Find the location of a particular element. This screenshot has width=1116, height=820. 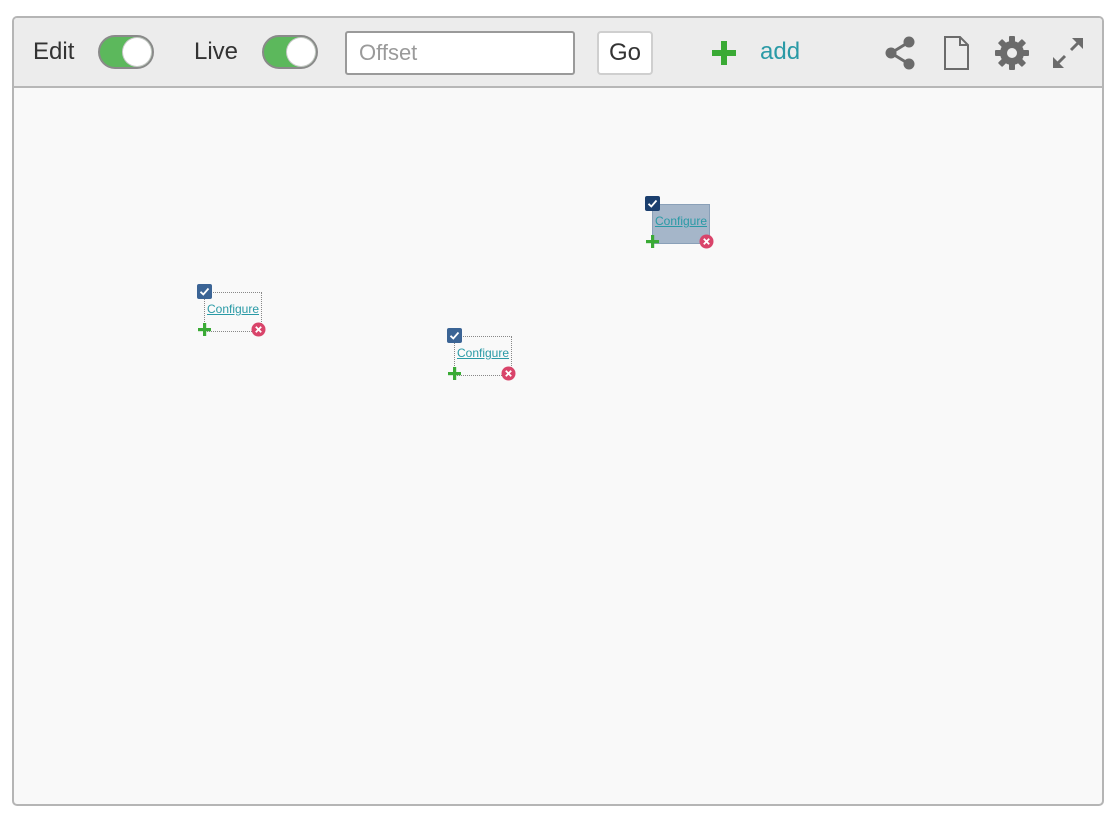

edit-toggle is located at coordinates (126, 52).